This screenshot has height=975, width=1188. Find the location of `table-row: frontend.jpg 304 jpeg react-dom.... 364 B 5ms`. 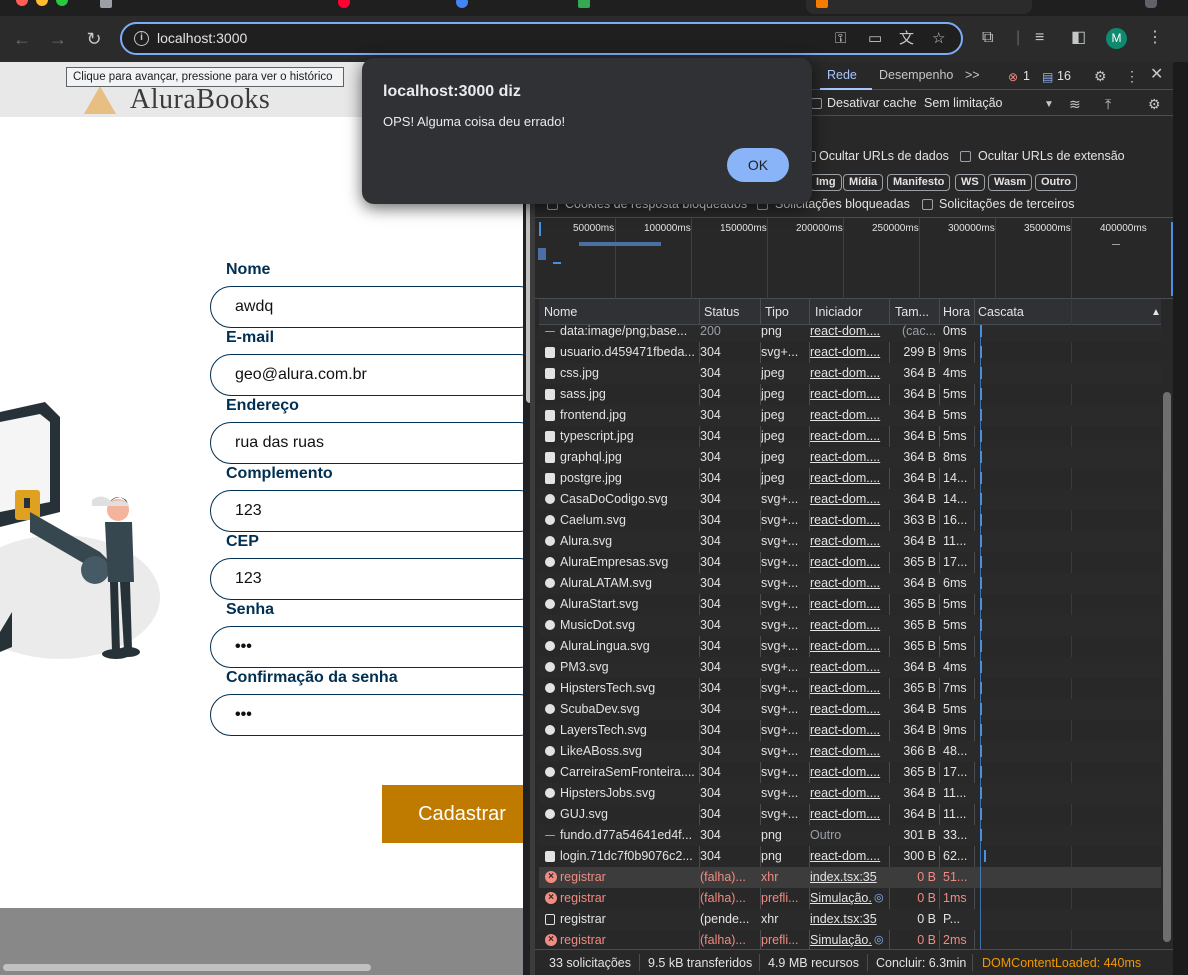

table-row: frontend.jpg 304 jpeg react-dom.... 364 B 5ms is located at coordinates (850, 415).